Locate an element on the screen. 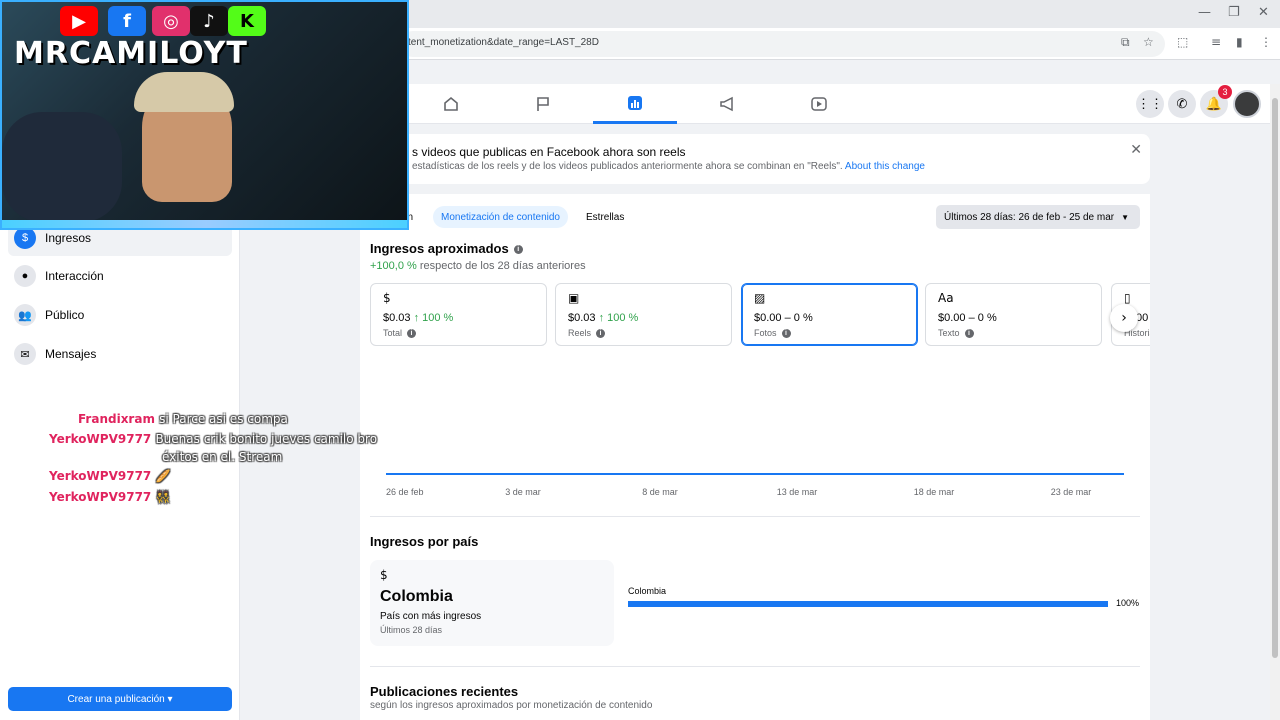 Image resolution: width=1280 pixels, height=720 pixels. country-title: Ingresos por país is located at coordinates (424, 541).